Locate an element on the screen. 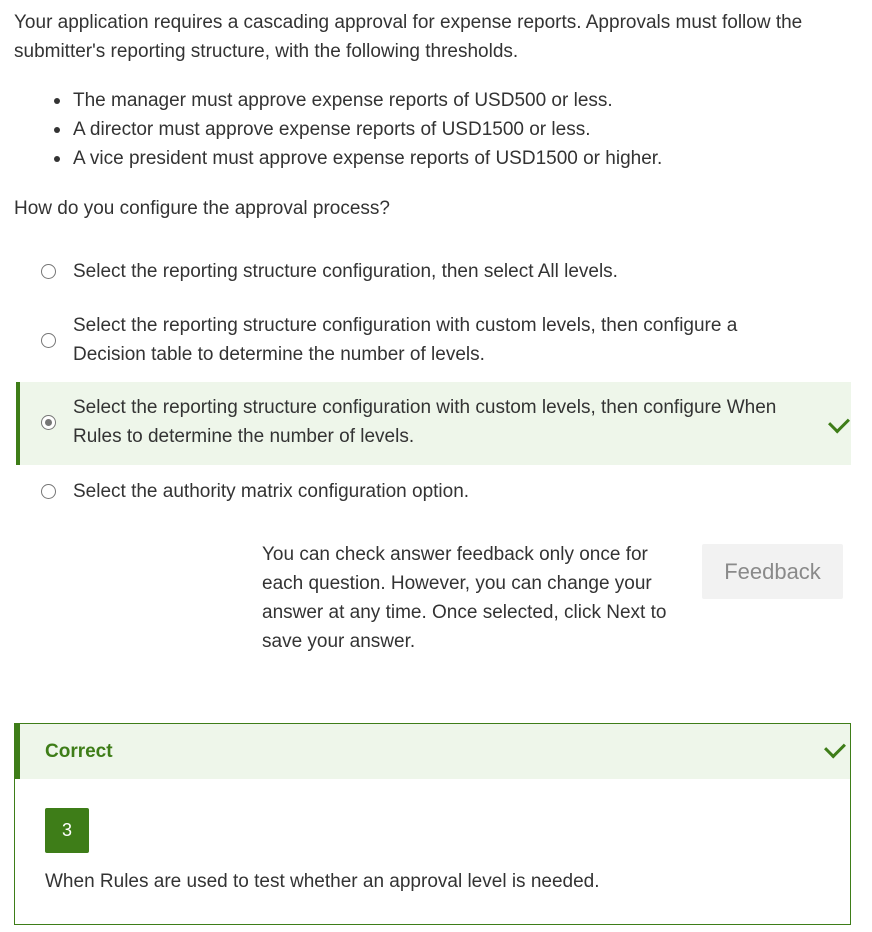 The height and width of the screenshot is (932, 872). answer-number-badge: 3 is located at coordinates (67, 830).